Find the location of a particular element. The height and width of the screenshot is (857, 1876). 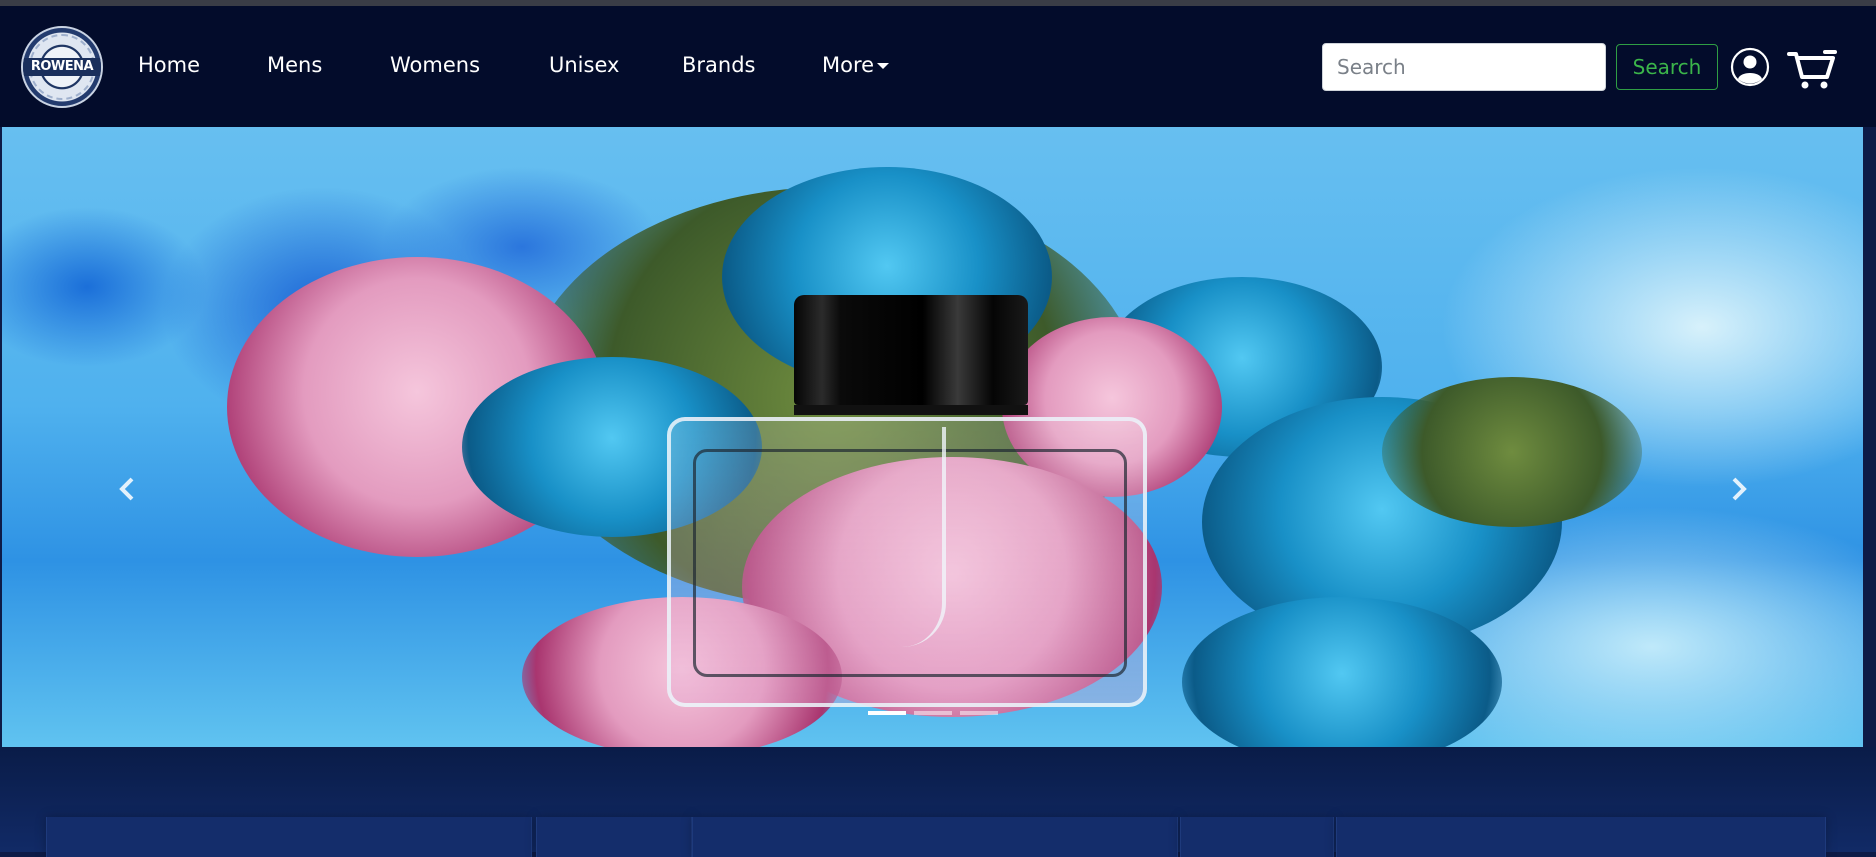

nav-link-womens: Womens is located at coordinates (435, 65).